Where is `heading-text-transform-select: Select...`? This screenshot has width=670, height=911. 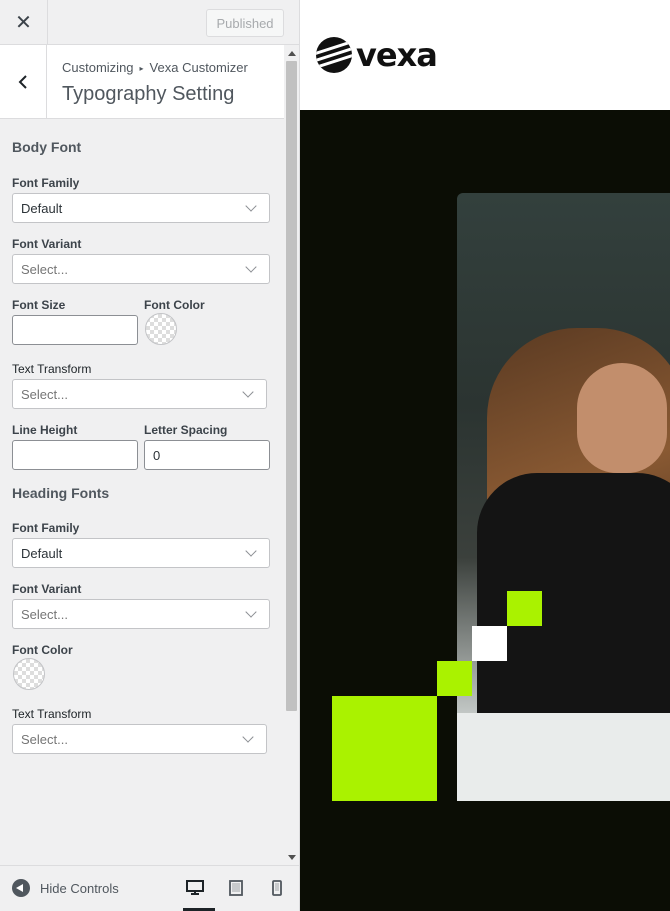
heading-text-transform-select: Select... is located at coordinates (139, 739).